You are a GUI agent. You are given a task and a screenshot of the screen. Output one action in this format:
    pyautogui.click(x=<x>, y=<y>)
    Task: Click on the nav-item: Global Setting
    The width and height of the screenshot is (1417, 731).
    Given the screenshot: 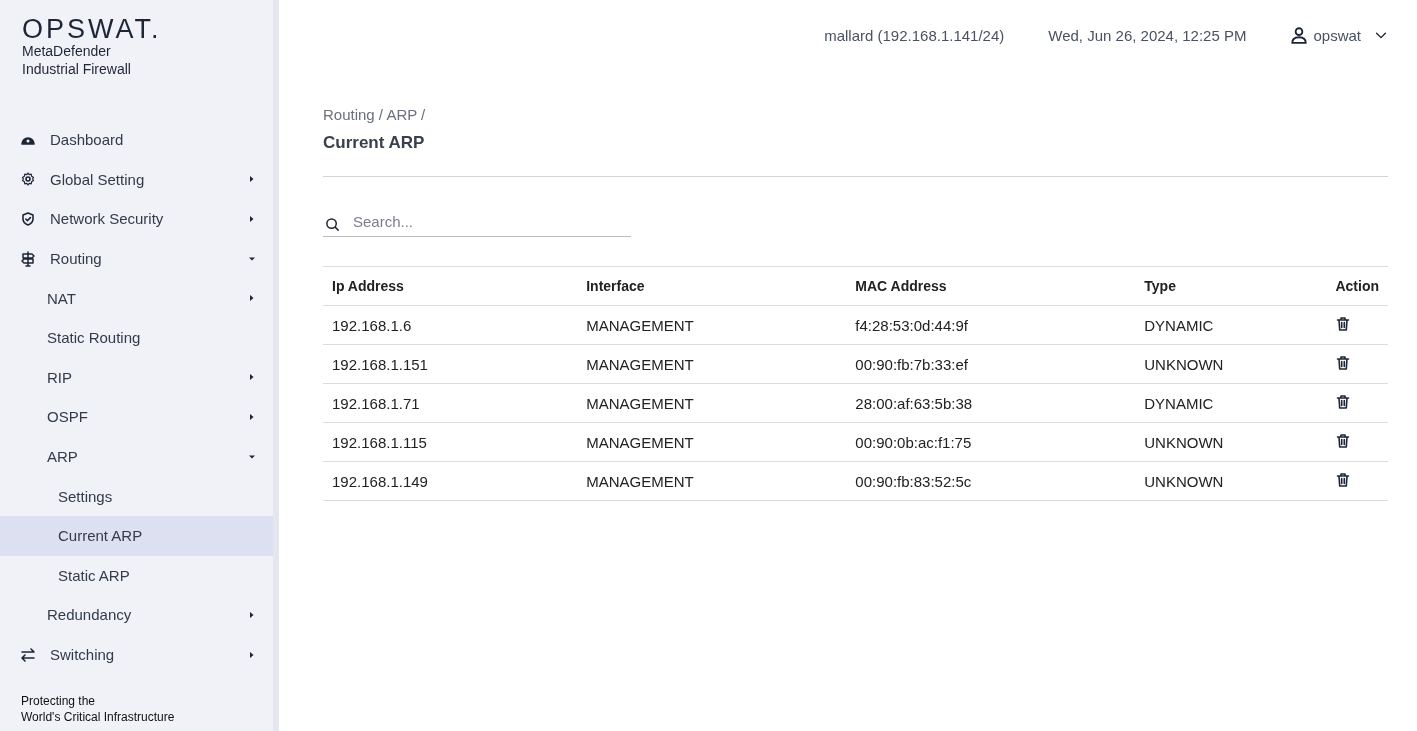 What is the action you would take?
    pyautogui.click(x=136, y=179)
    